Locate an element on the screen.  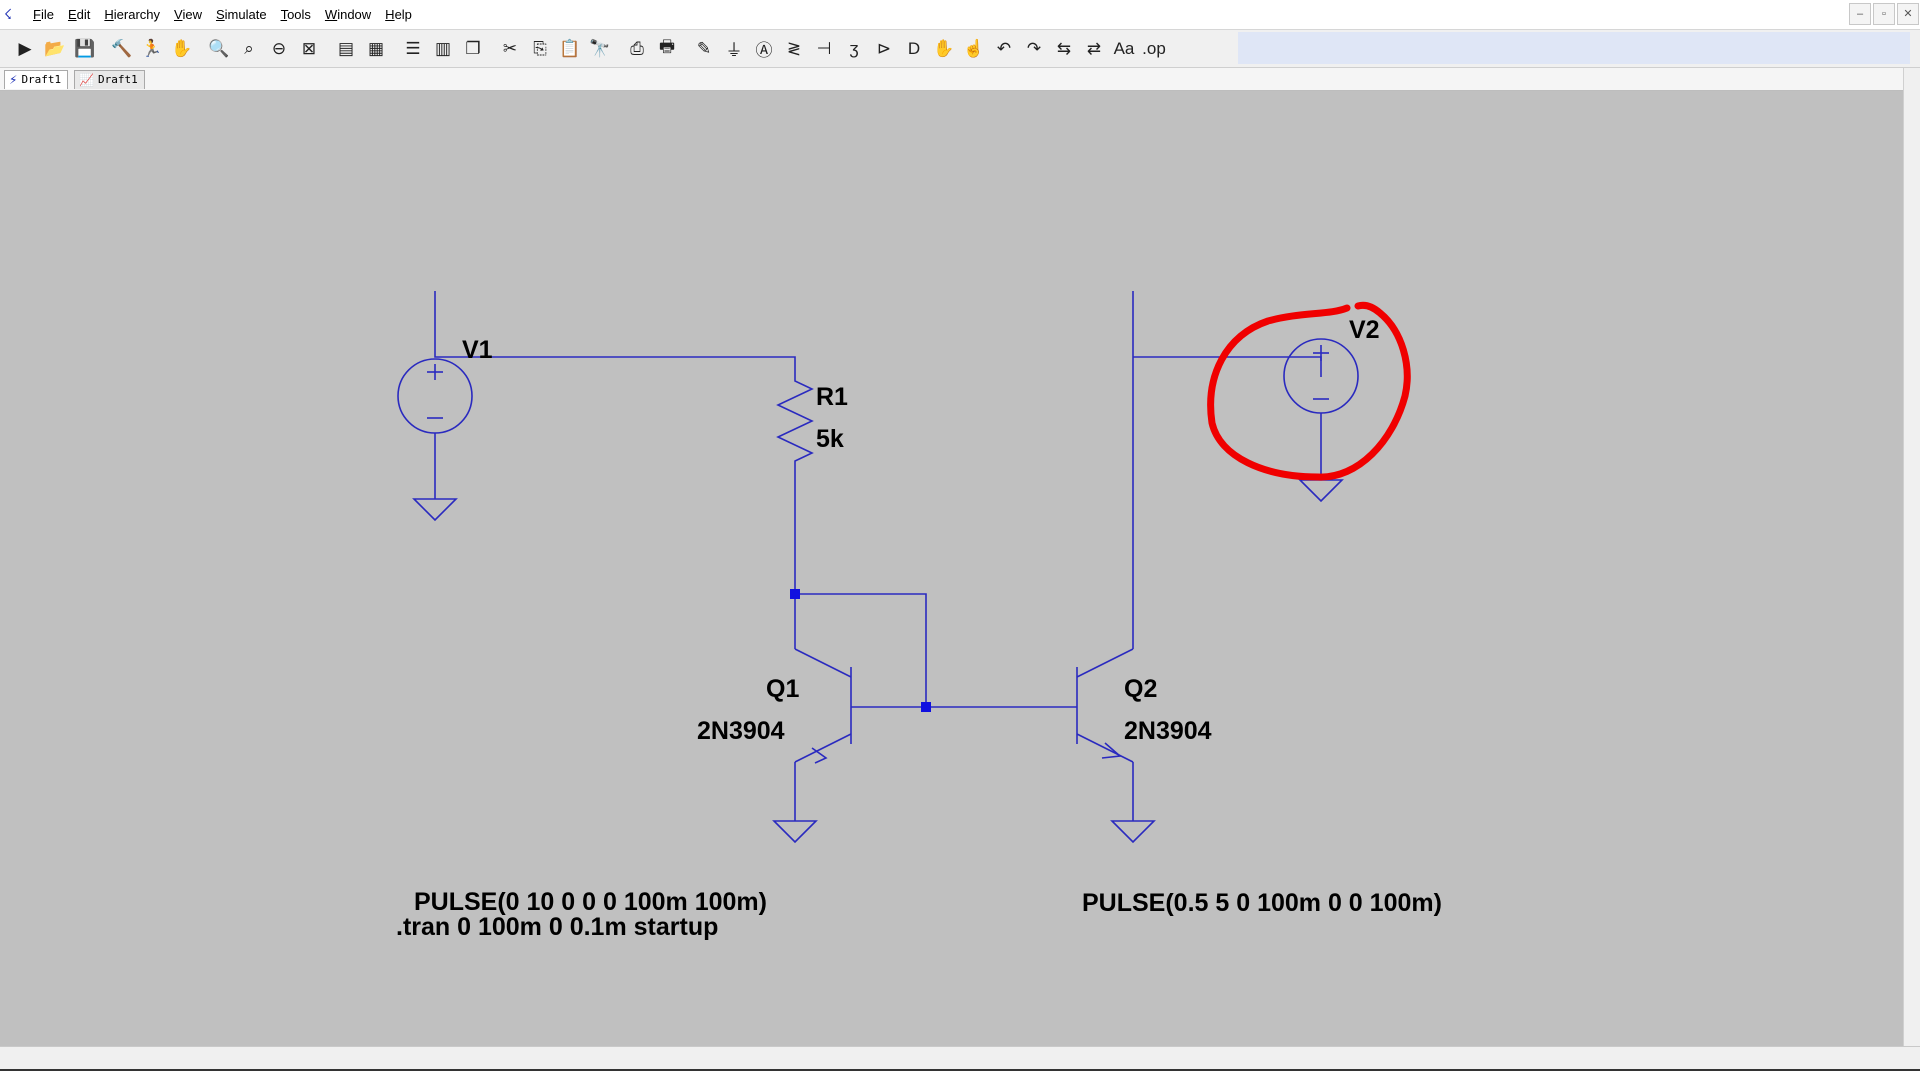
v1-source-directive: PULSE(0 10 0 0 0 100m 100m) is located at coordinates (590, 902).